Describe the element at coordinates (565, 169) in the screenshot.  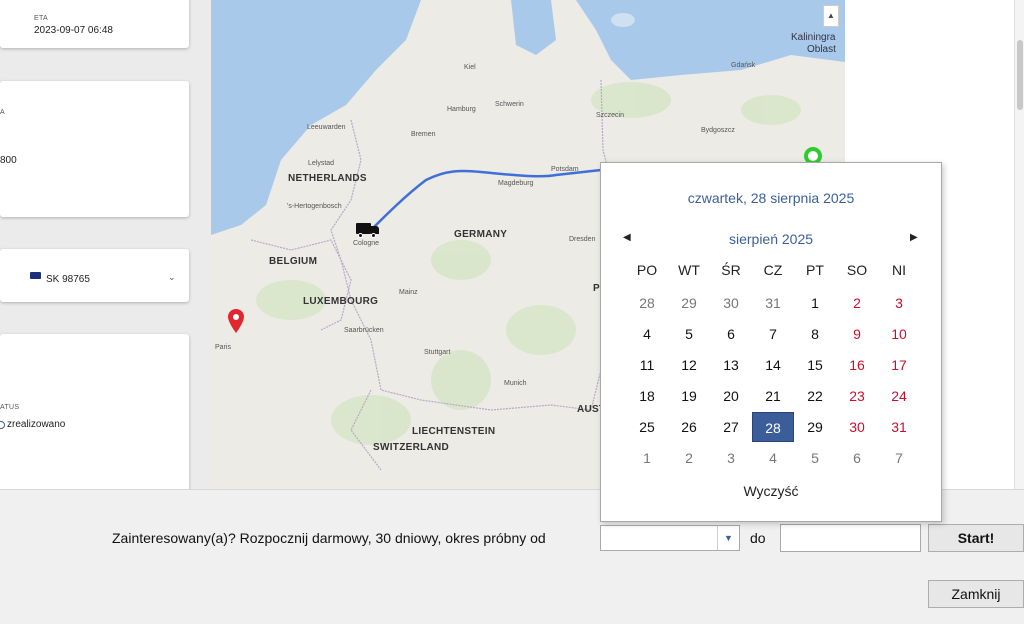
I see `map-label-potsdam: Potsdam` at that location.